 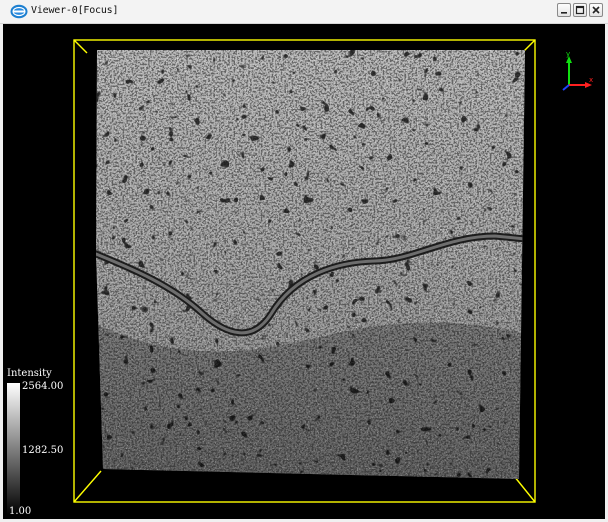 I want to click on app-logo-icon, so click(x=19, y=11).